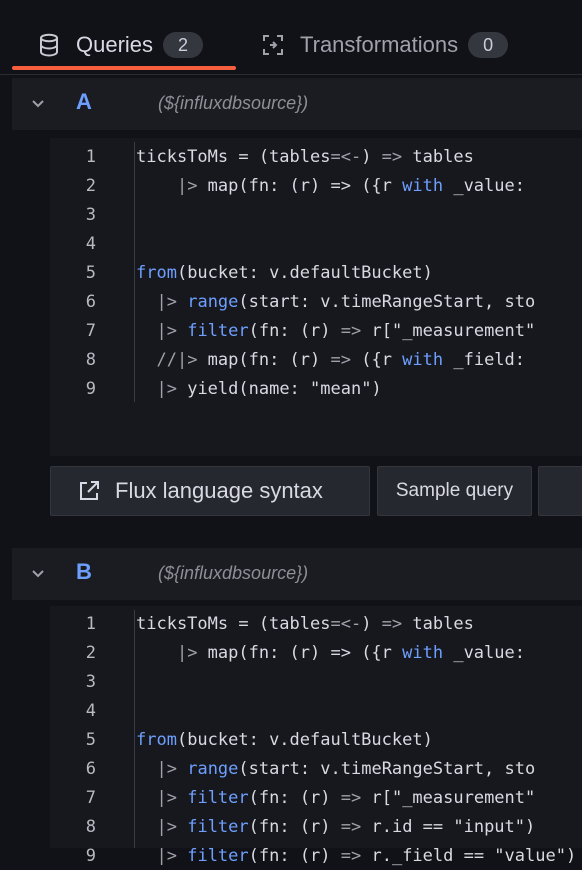  I want to click on code-line: 9 |> yield(name: "mean"), so click(316, 388).